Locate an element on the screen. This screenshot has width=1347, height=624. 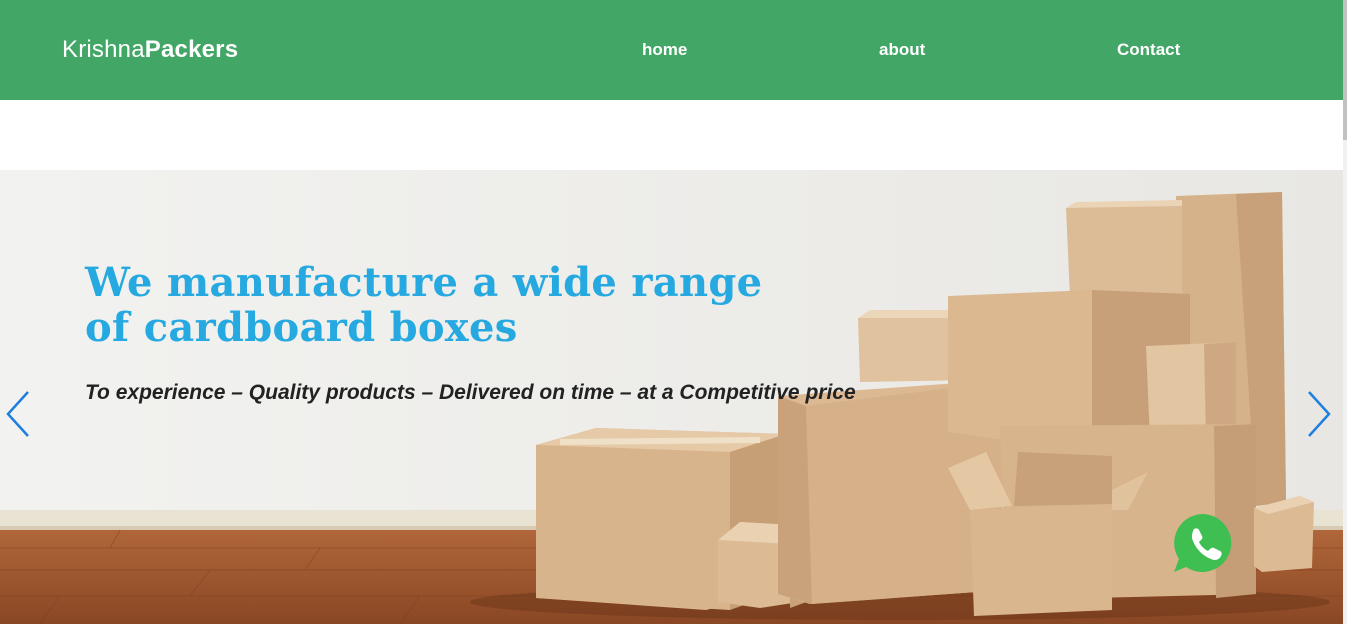
brand-name-bold: Packers is located at coordinates (191, 49).